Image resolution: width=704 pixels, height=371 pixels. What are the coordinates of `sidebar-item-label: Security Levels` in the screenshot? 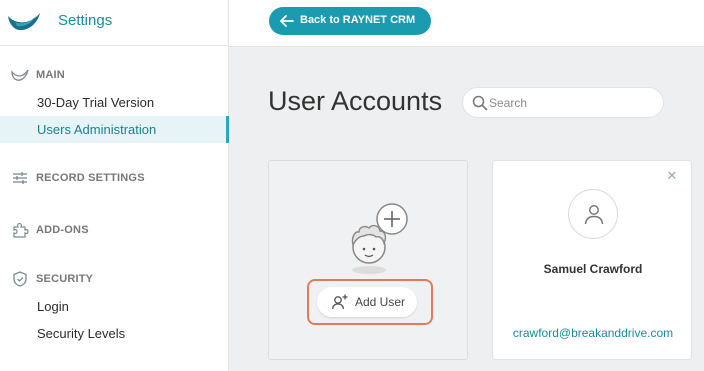 It's located at (81, 333).